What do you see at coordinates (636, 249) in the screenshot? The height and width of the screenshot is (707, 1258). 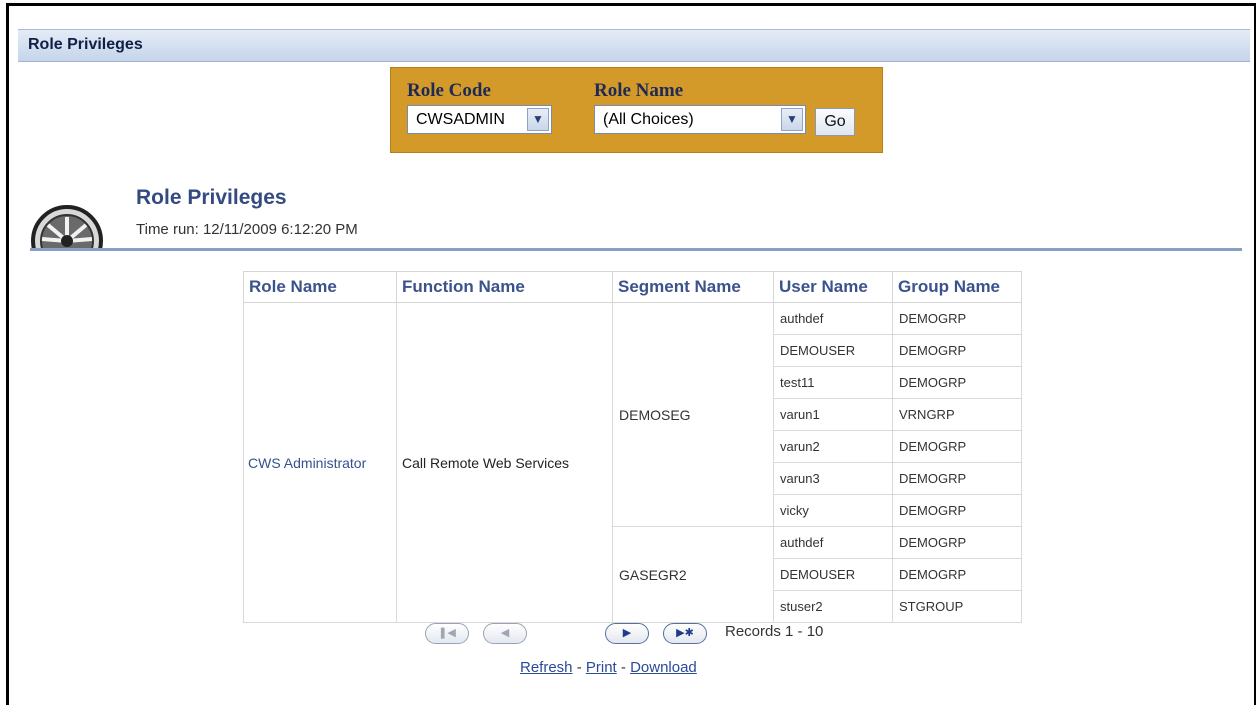 I see `report-divider` at bounding box center [636, 249].